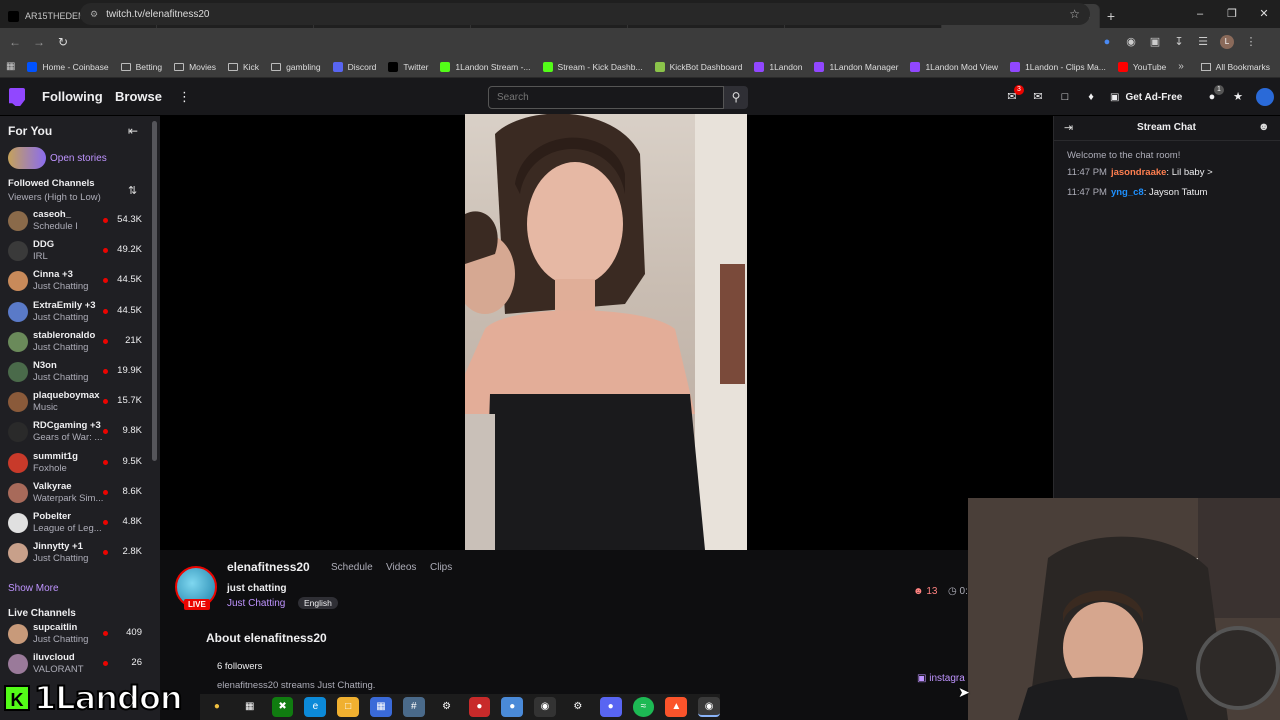 The image size is (1280, 720). I want to click on open-stories-button: Open stories, so click(57, 158).